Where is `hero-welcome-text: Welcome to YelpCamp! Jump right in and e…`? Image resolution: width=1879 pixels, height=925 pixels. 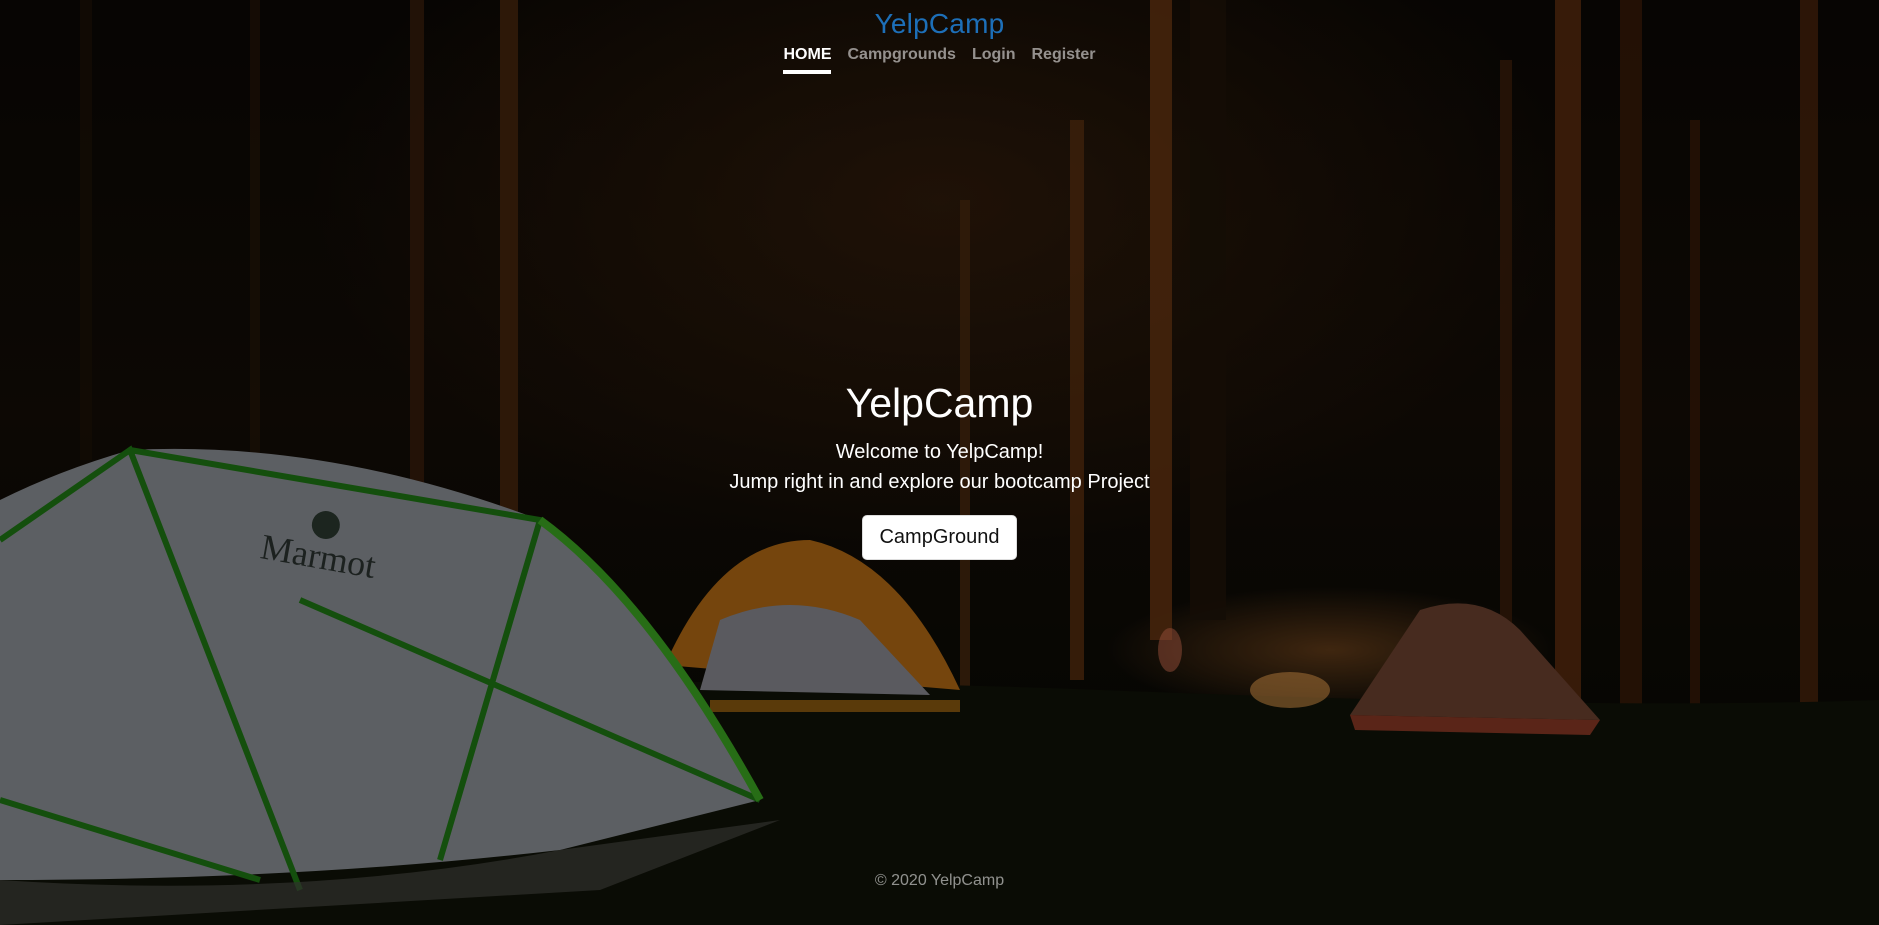
hero-welcome-text: Welcome to YelpCamp! Jump right in and e… is located at coordinates (939, 467).